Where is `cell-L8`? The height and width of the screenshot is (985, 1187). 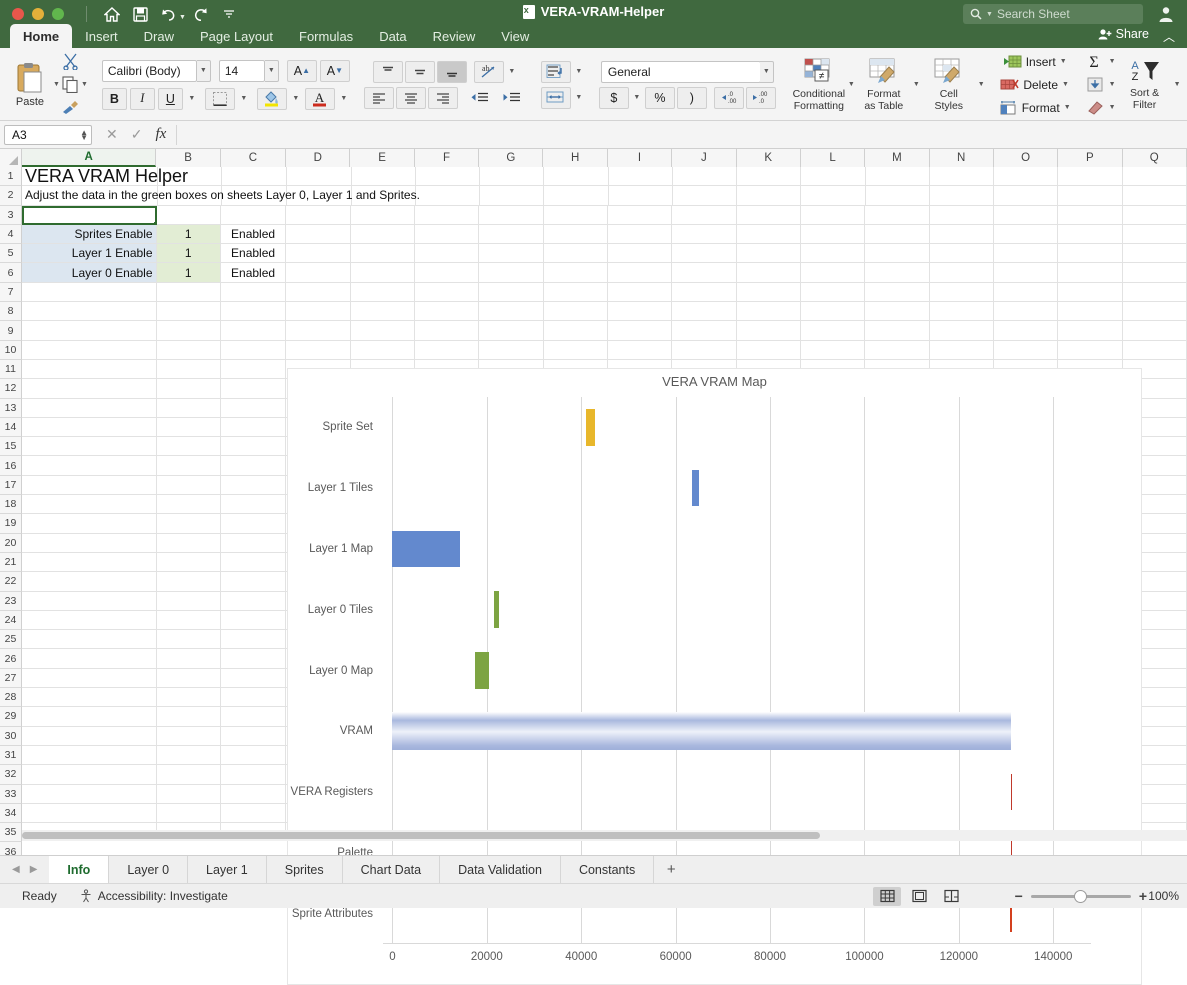 cell-L8 is located at coordinates (833, 312).